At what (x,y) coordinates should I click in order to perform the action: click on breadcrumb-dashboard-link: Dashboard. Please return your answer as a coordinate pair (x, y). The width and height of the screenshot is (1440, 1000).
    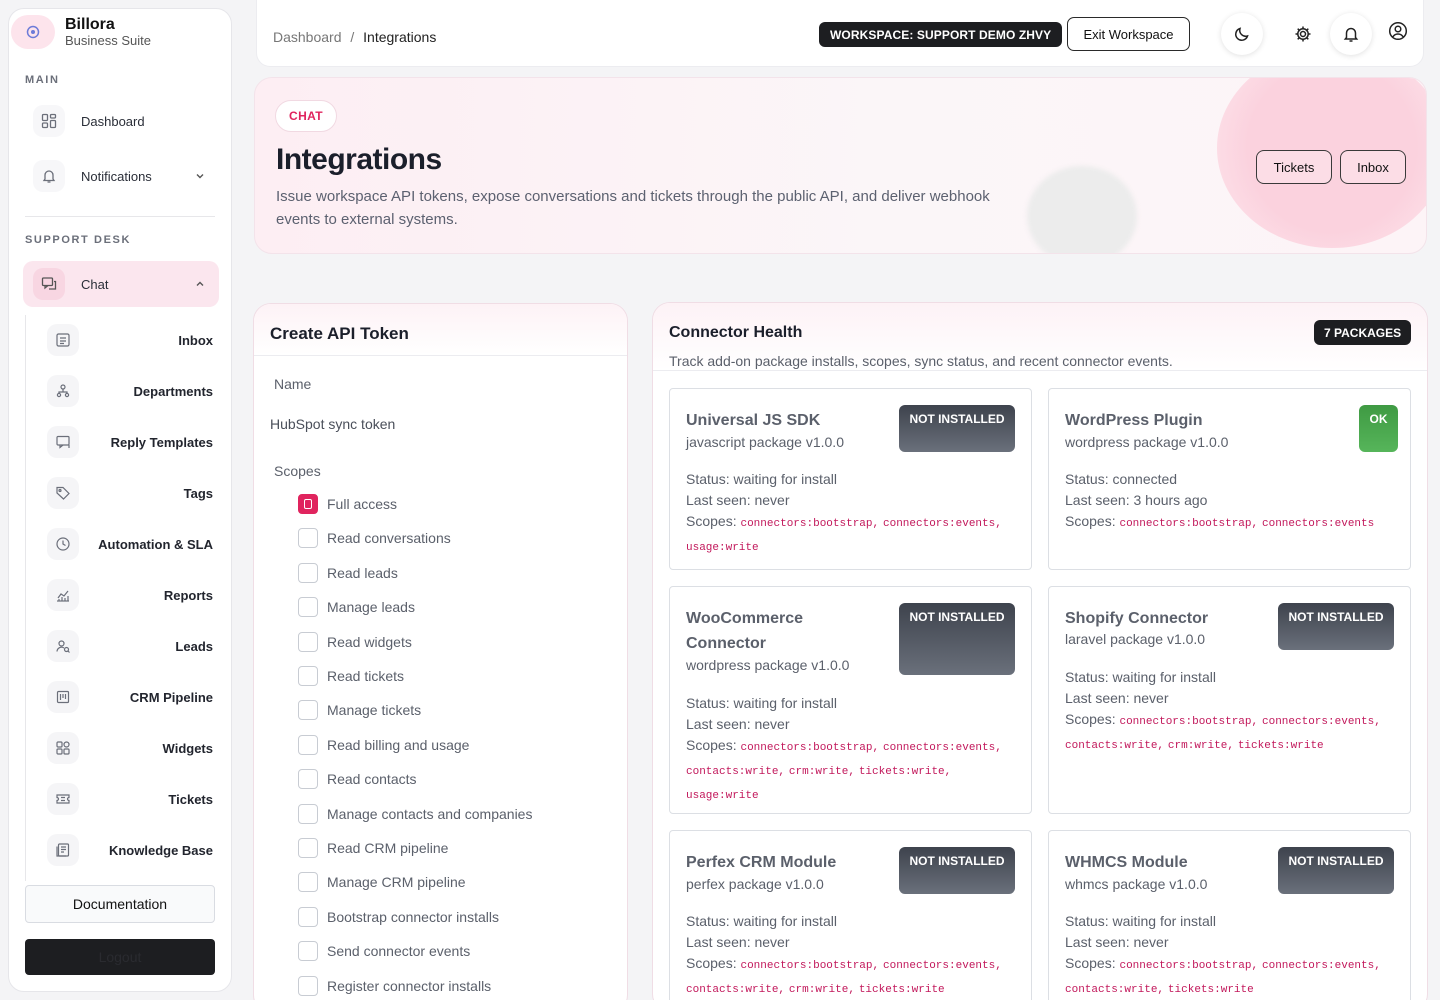
    Looking at the image, I should click on (307, 37).